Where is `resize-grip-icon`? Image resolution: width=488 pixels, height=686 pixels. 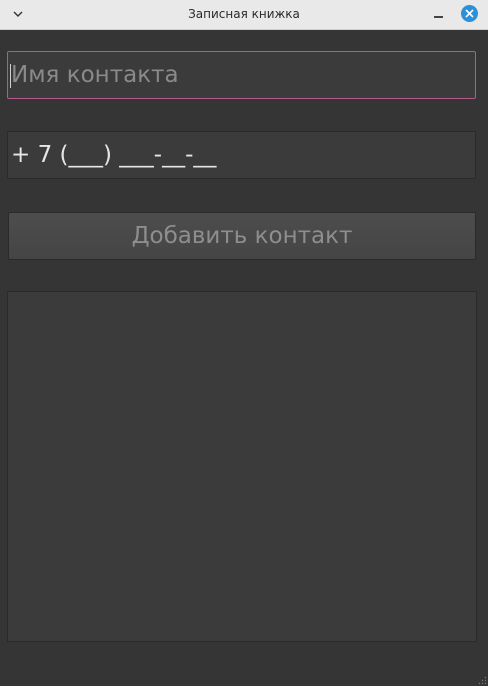 resize-grip-icon is located at coordinates (482, 680).